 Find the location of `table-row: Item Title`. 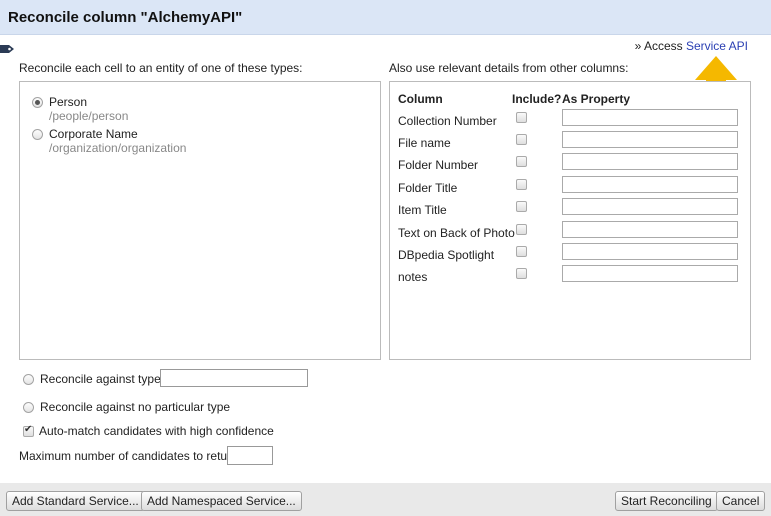

table-row: Item Title is located at coordinates (570, 209).